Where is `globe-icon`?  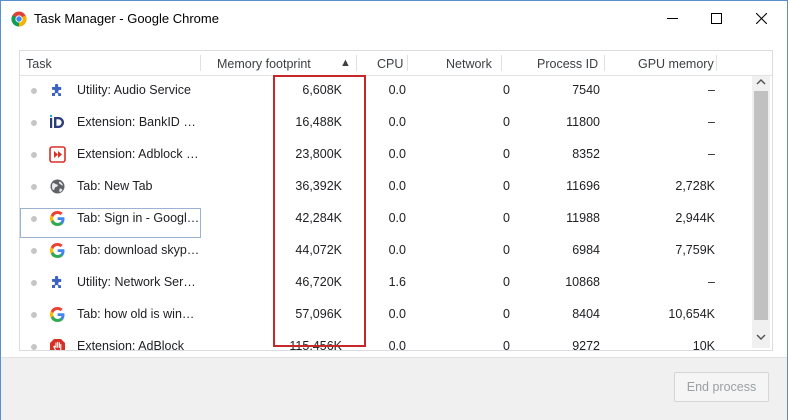 globe-icon is located at coordinates (57, 186).